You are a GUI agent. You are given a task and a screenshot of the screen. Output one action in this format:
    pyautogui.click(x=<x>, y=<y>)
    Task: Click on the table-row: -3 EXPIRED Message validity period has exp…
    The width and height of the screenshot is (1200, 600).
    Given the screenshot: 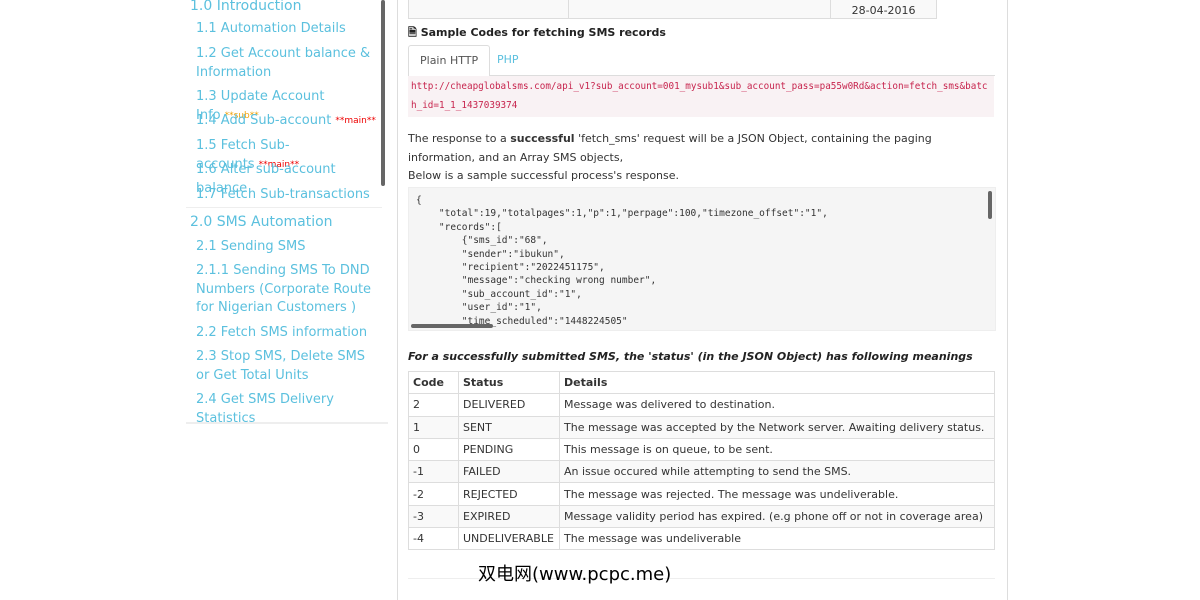 What is the action you would take?
    pyautogui.click(x=701, y=516)
    